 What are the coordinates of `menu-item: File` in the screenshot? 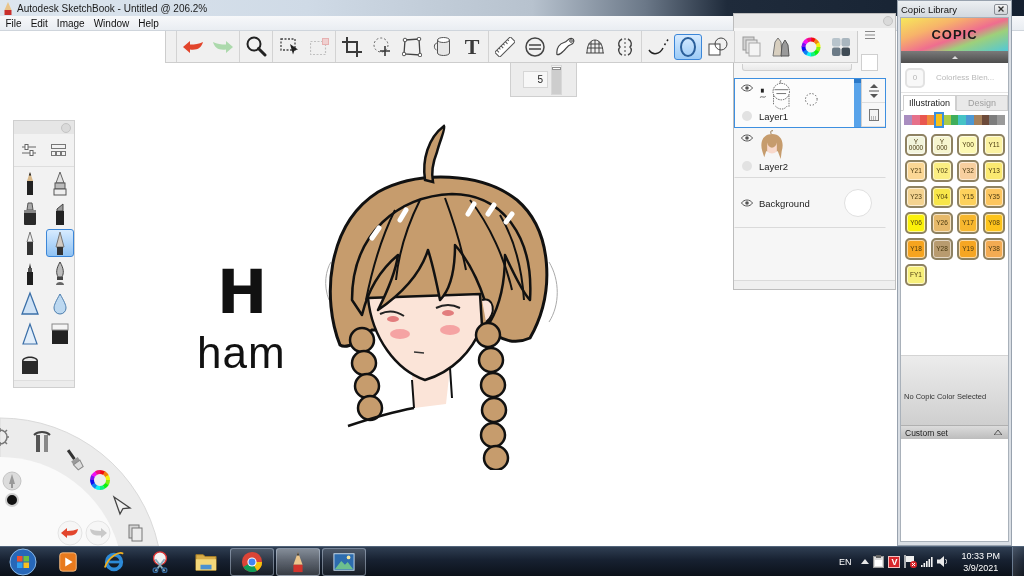 It's located at (14, 23).